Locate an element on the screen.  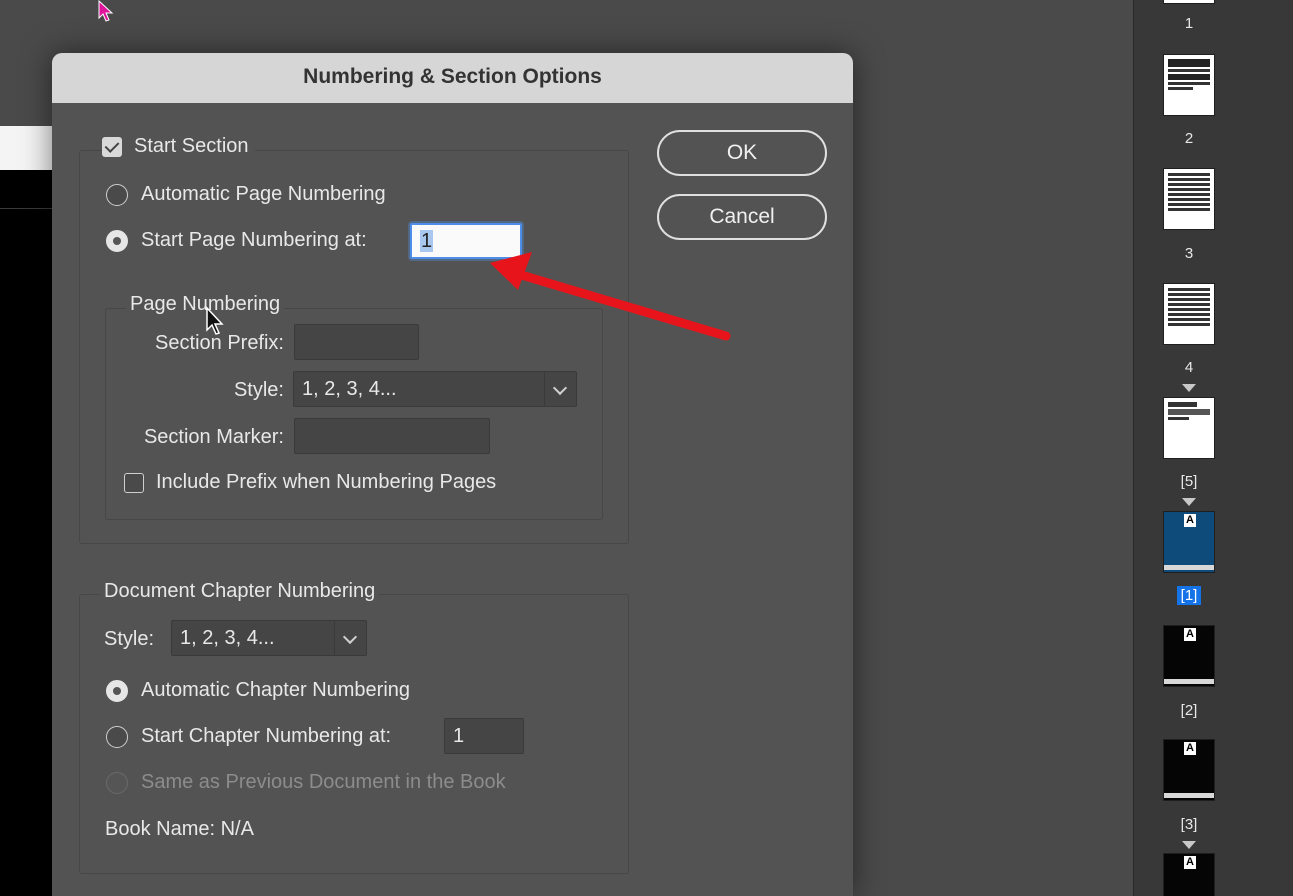
section-prefix-label: Section Prefix: is located at coordinates (219, 343).